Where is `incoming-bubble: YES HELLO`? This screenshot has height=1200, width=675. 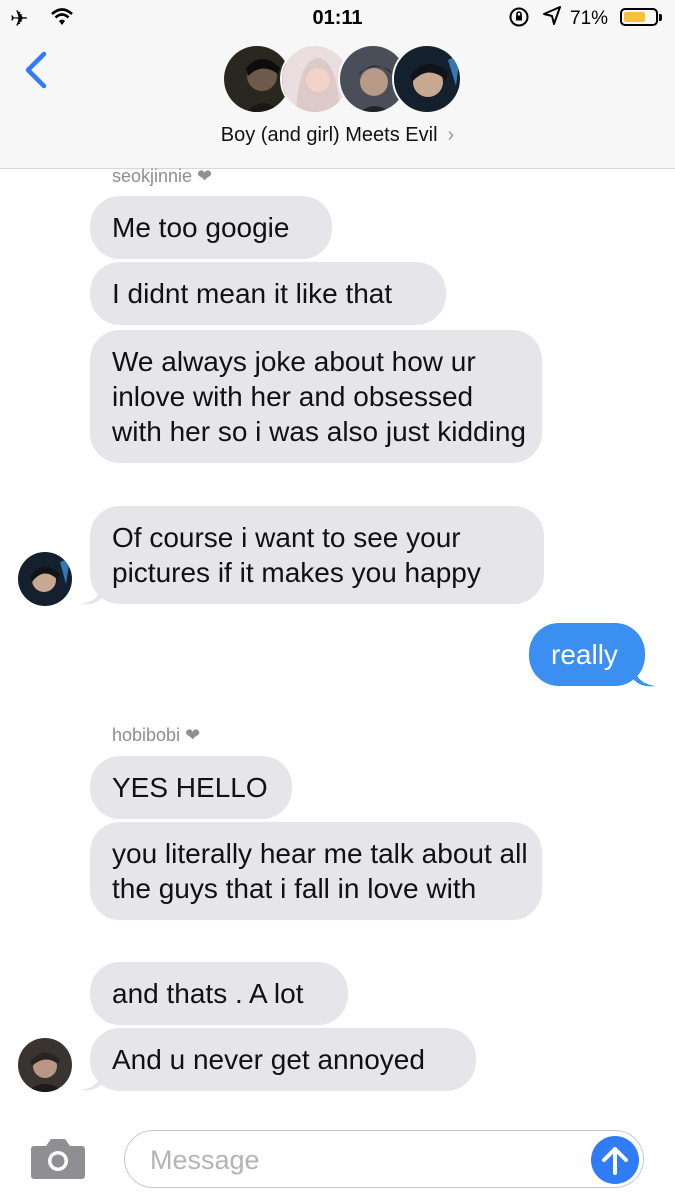 incoming-bubble: YES HELLO is located at coordinates (191, 787).